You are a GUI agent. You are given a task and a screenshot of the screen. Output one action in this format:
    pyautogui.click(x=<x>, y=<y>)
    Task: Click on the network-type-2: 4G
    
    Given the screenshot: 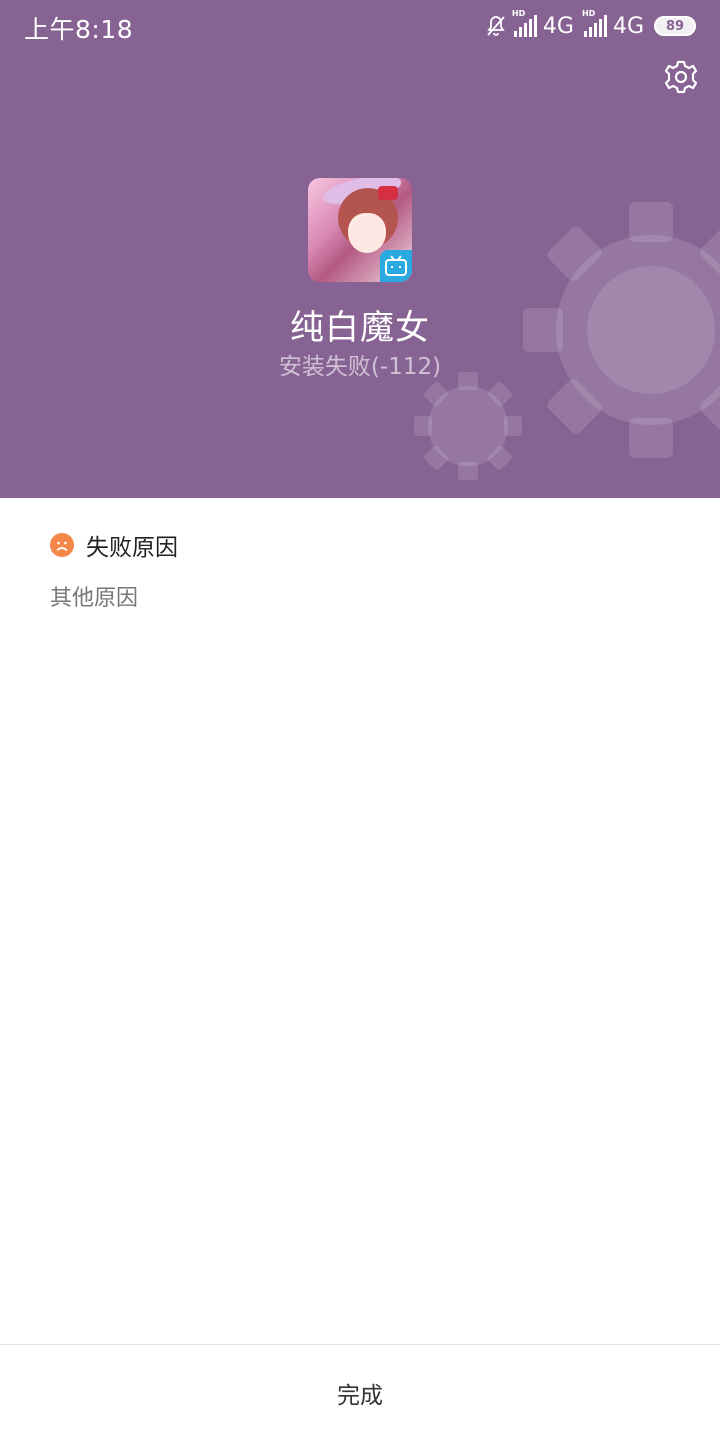 What is the action you would take?
    pyautogui.click(x=628, y=26)
    